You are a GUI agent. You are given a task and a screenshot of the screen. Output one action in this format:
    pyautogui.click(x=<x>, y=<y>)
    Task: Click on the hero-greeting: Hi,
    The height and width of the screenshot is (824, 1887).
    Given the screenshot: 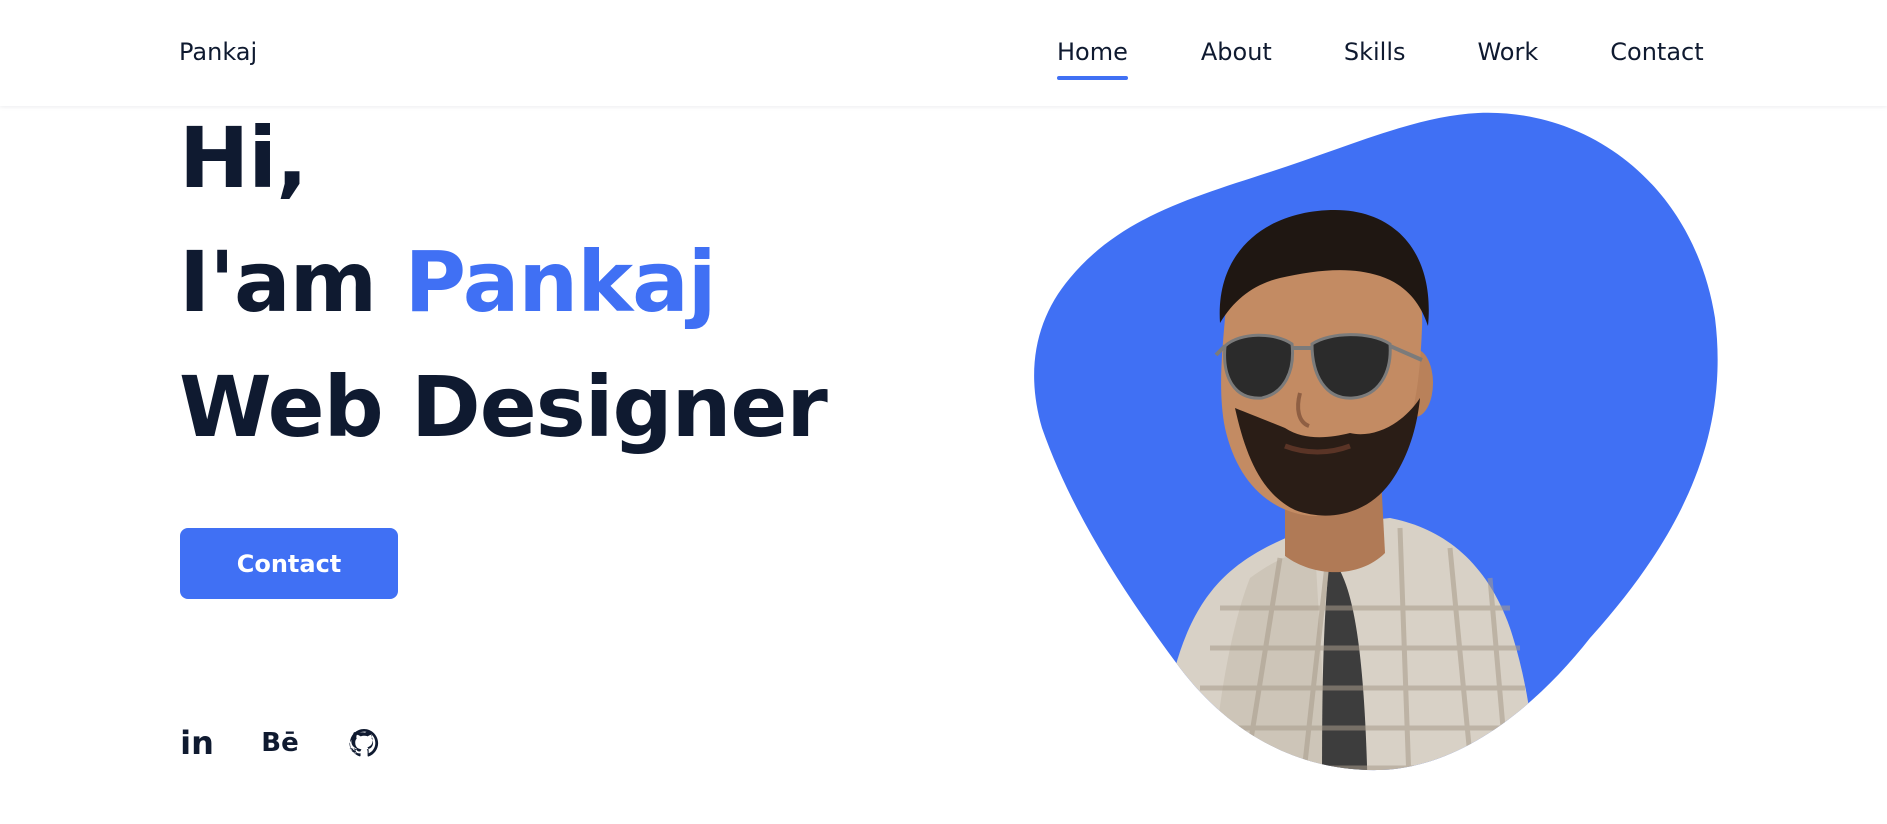 What is the action you would take?
    pyautogui.click(x=243, y=158)
    